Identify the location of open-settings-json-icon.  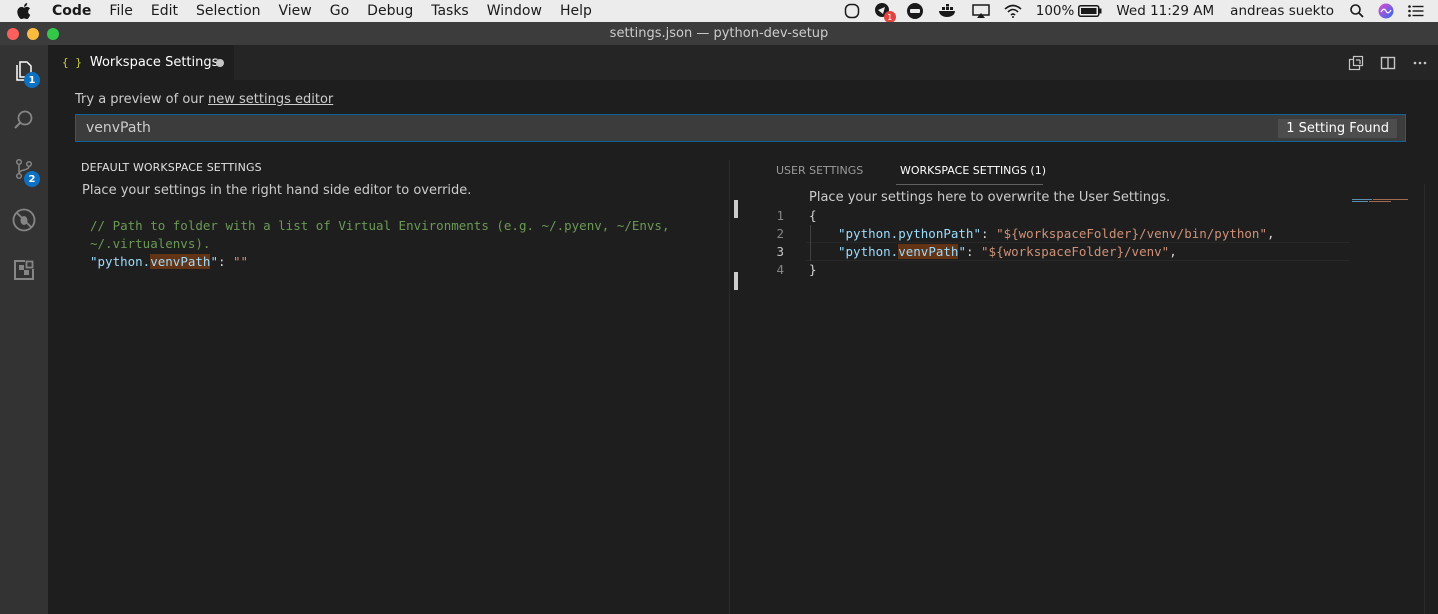
(1356, 62).